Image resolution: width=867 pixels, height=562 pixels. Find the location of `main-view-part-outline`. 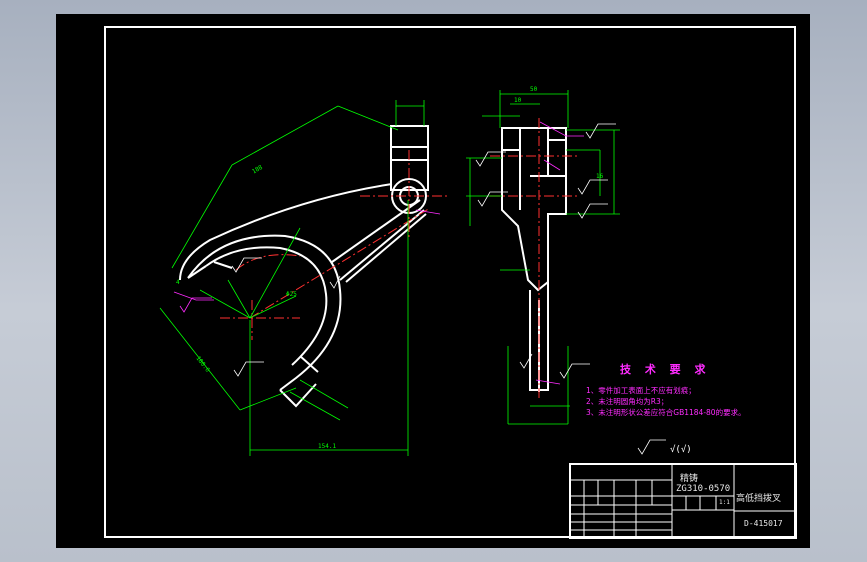

main-view-part-outline is located at coordinates (304, 266).